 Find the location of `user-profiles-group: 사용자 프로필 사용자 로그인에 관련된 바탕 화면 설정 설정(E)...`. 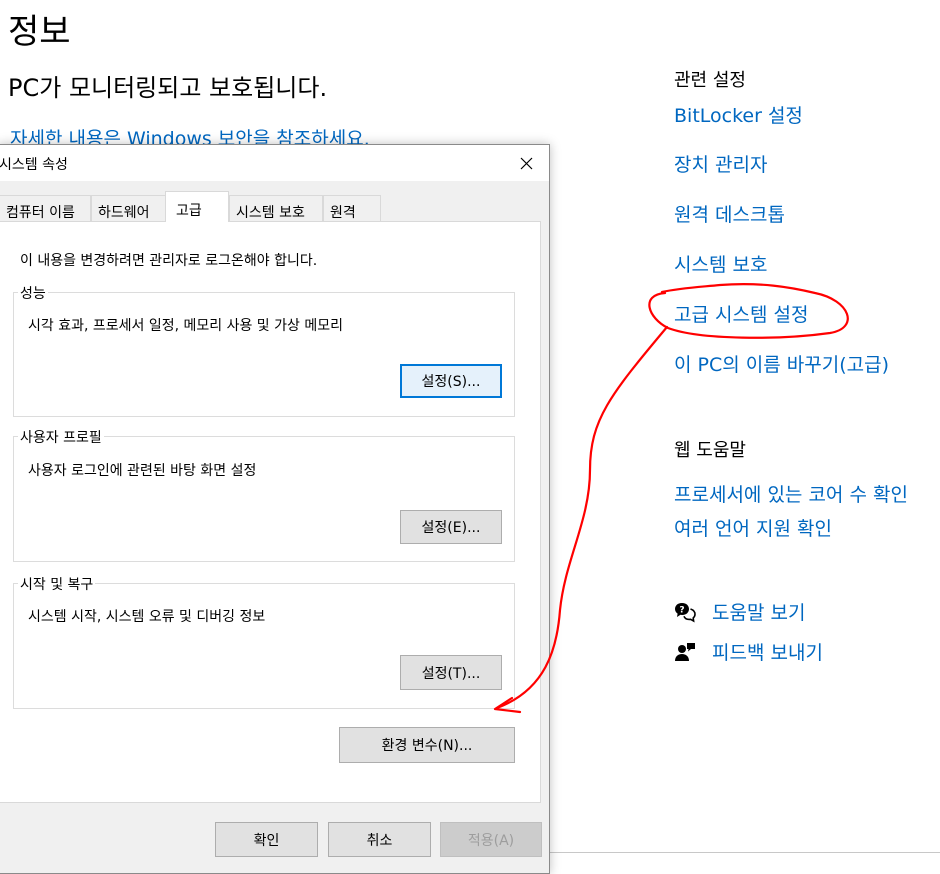

user-profiles-group: 사용자 프로필 사용자 로그인에 관련된 바탕 화면 설정 설정(E)... is located at coordinates (264, 494).